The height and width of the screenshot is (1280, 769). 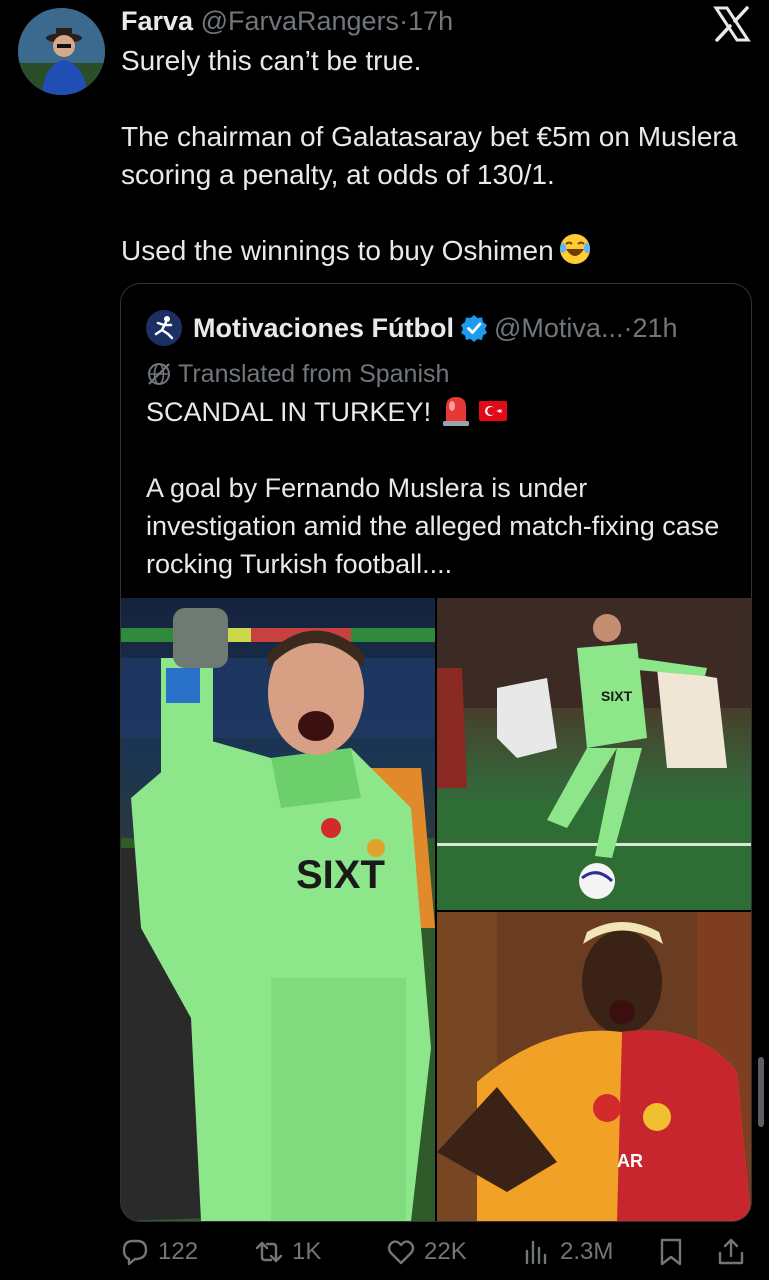 I want to click on quoted-time: 21h, so click(x=654, y=328).